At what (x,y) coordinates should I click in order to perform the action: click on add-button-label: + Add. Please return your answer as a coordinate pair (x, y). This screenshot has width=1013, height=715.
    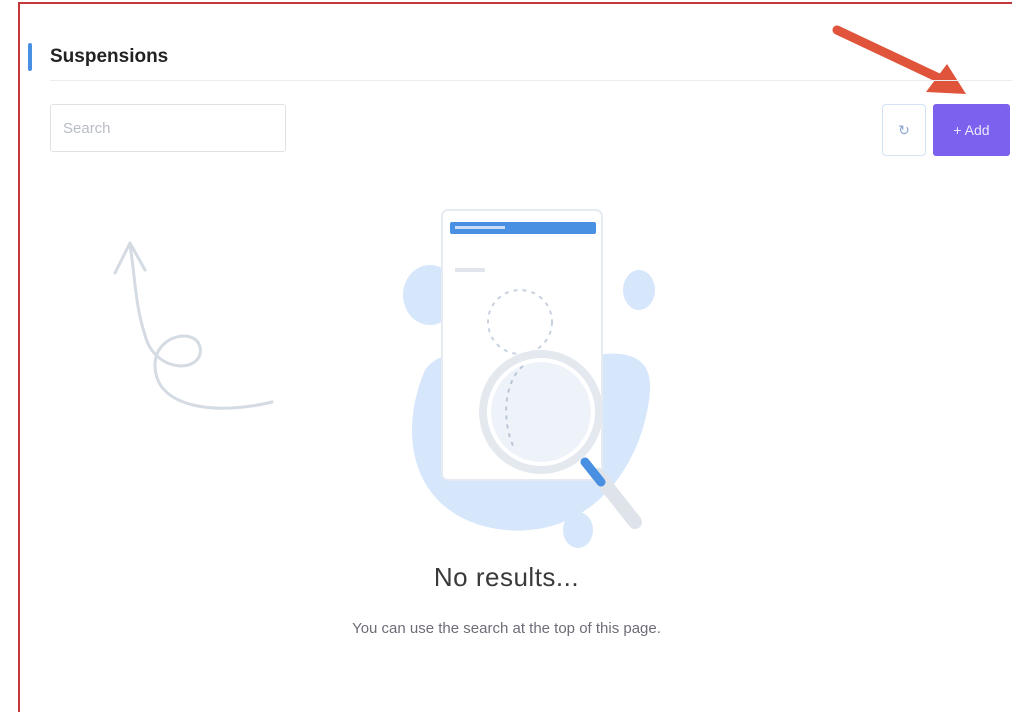
    Looking at the image, I should click on (971, 130).